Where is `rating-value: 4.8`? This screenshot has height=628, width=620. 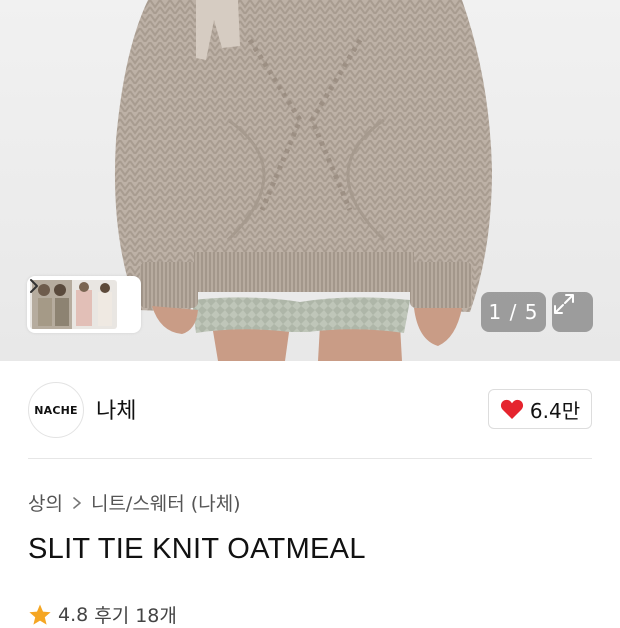
rating-value: 4.8 is located at coordinates (73, 614).